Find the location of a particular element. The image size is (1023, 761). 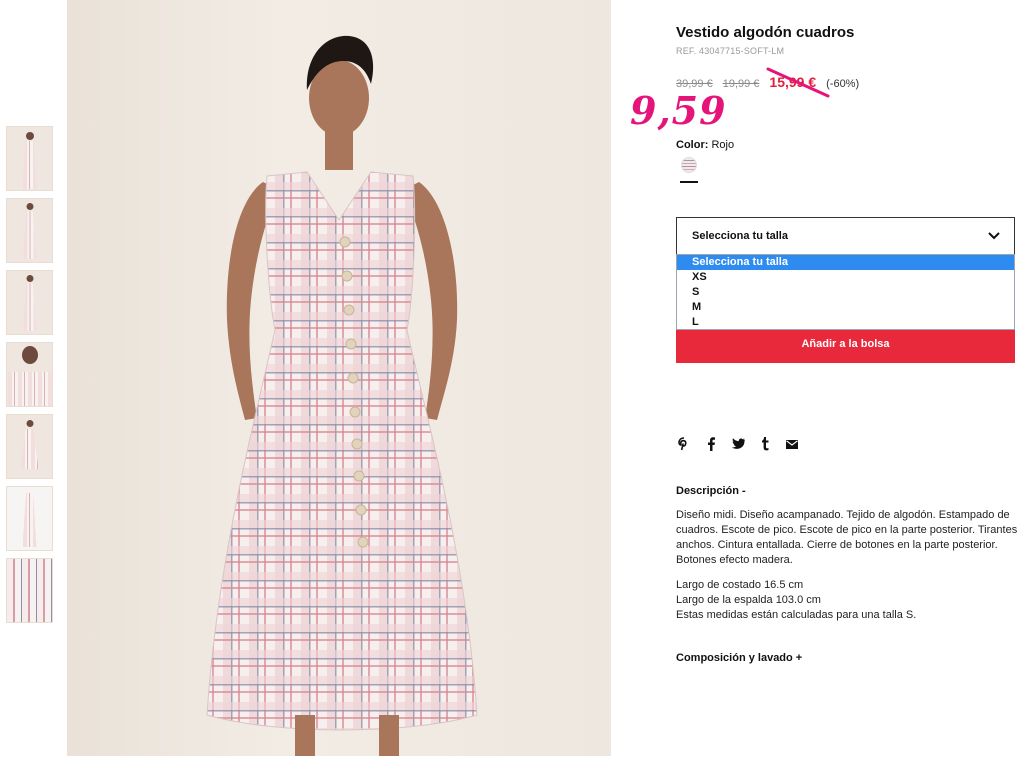

discount-badge: (-60%) is located at coordinates (843, 84).